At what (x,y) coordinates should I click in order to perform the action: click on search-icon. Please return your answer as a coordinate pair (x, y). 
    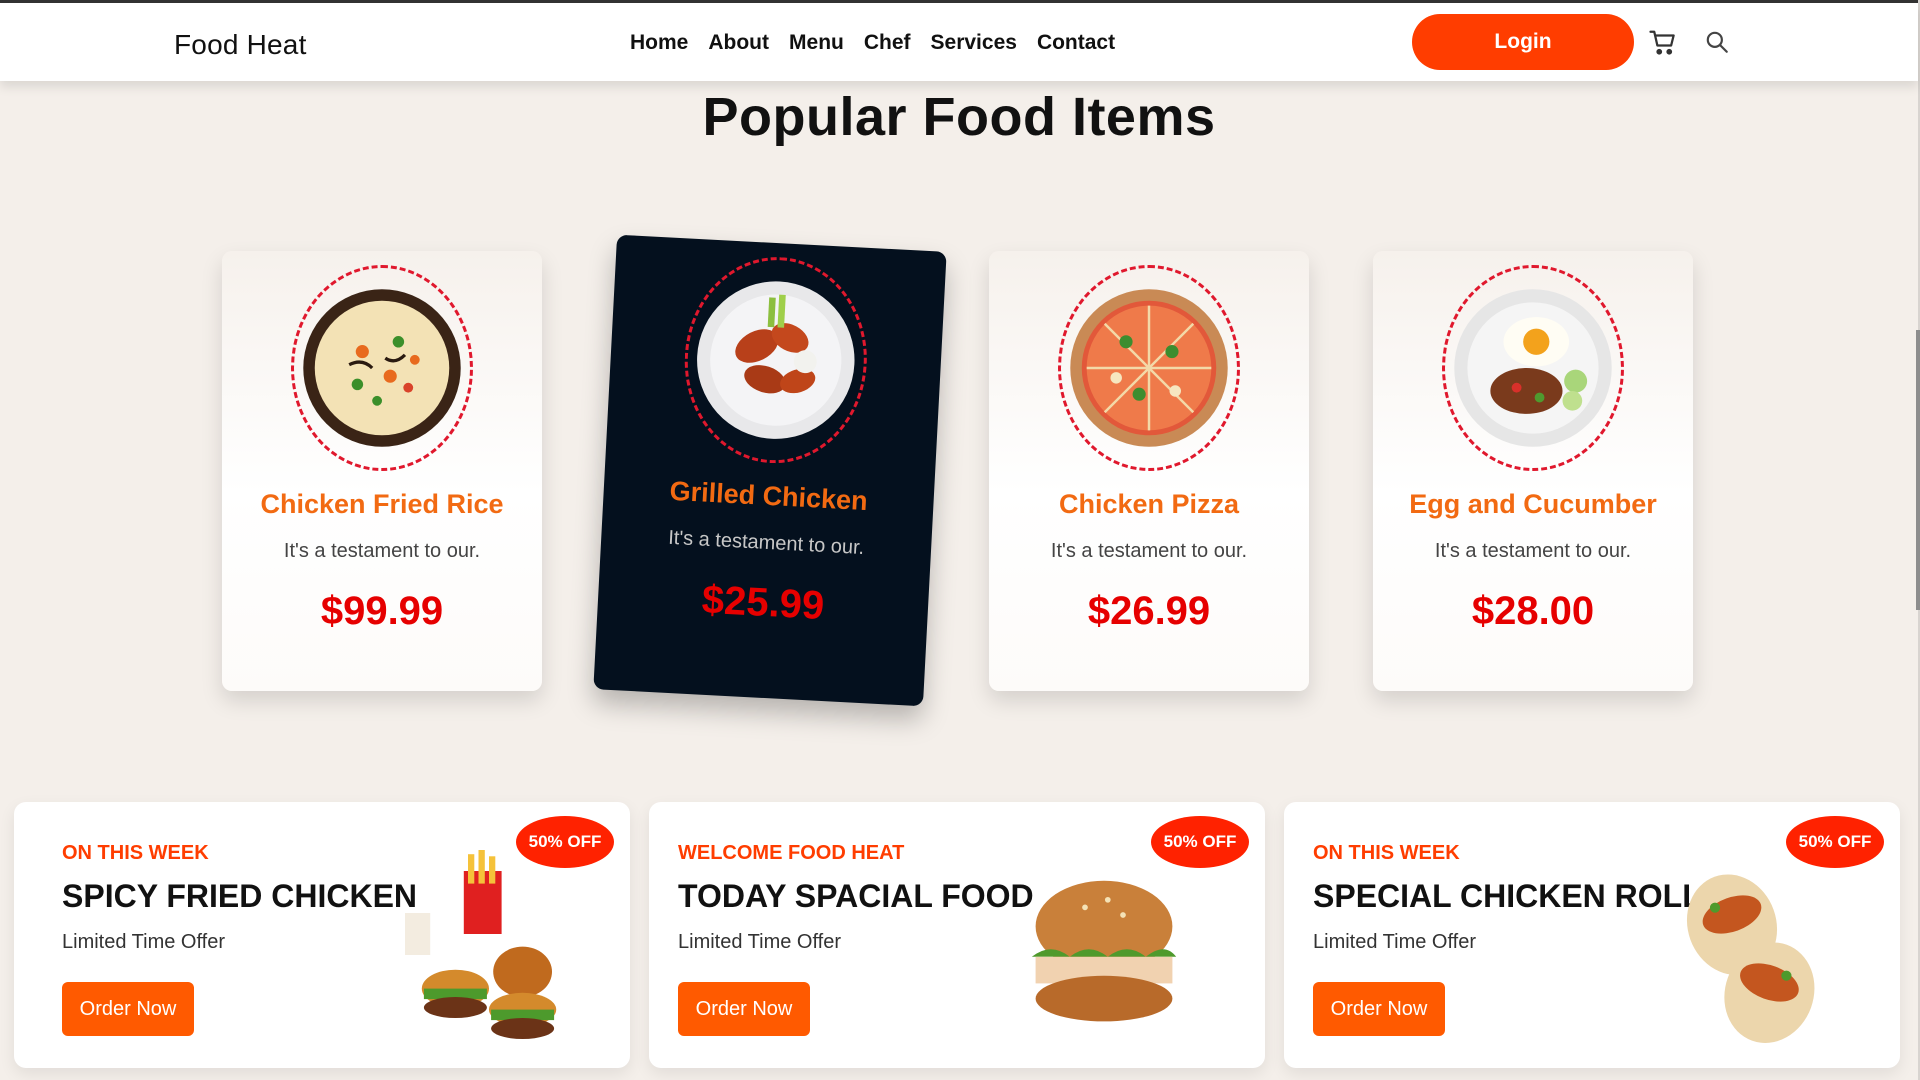
    Looking at the image, I should click on (1717, 42).